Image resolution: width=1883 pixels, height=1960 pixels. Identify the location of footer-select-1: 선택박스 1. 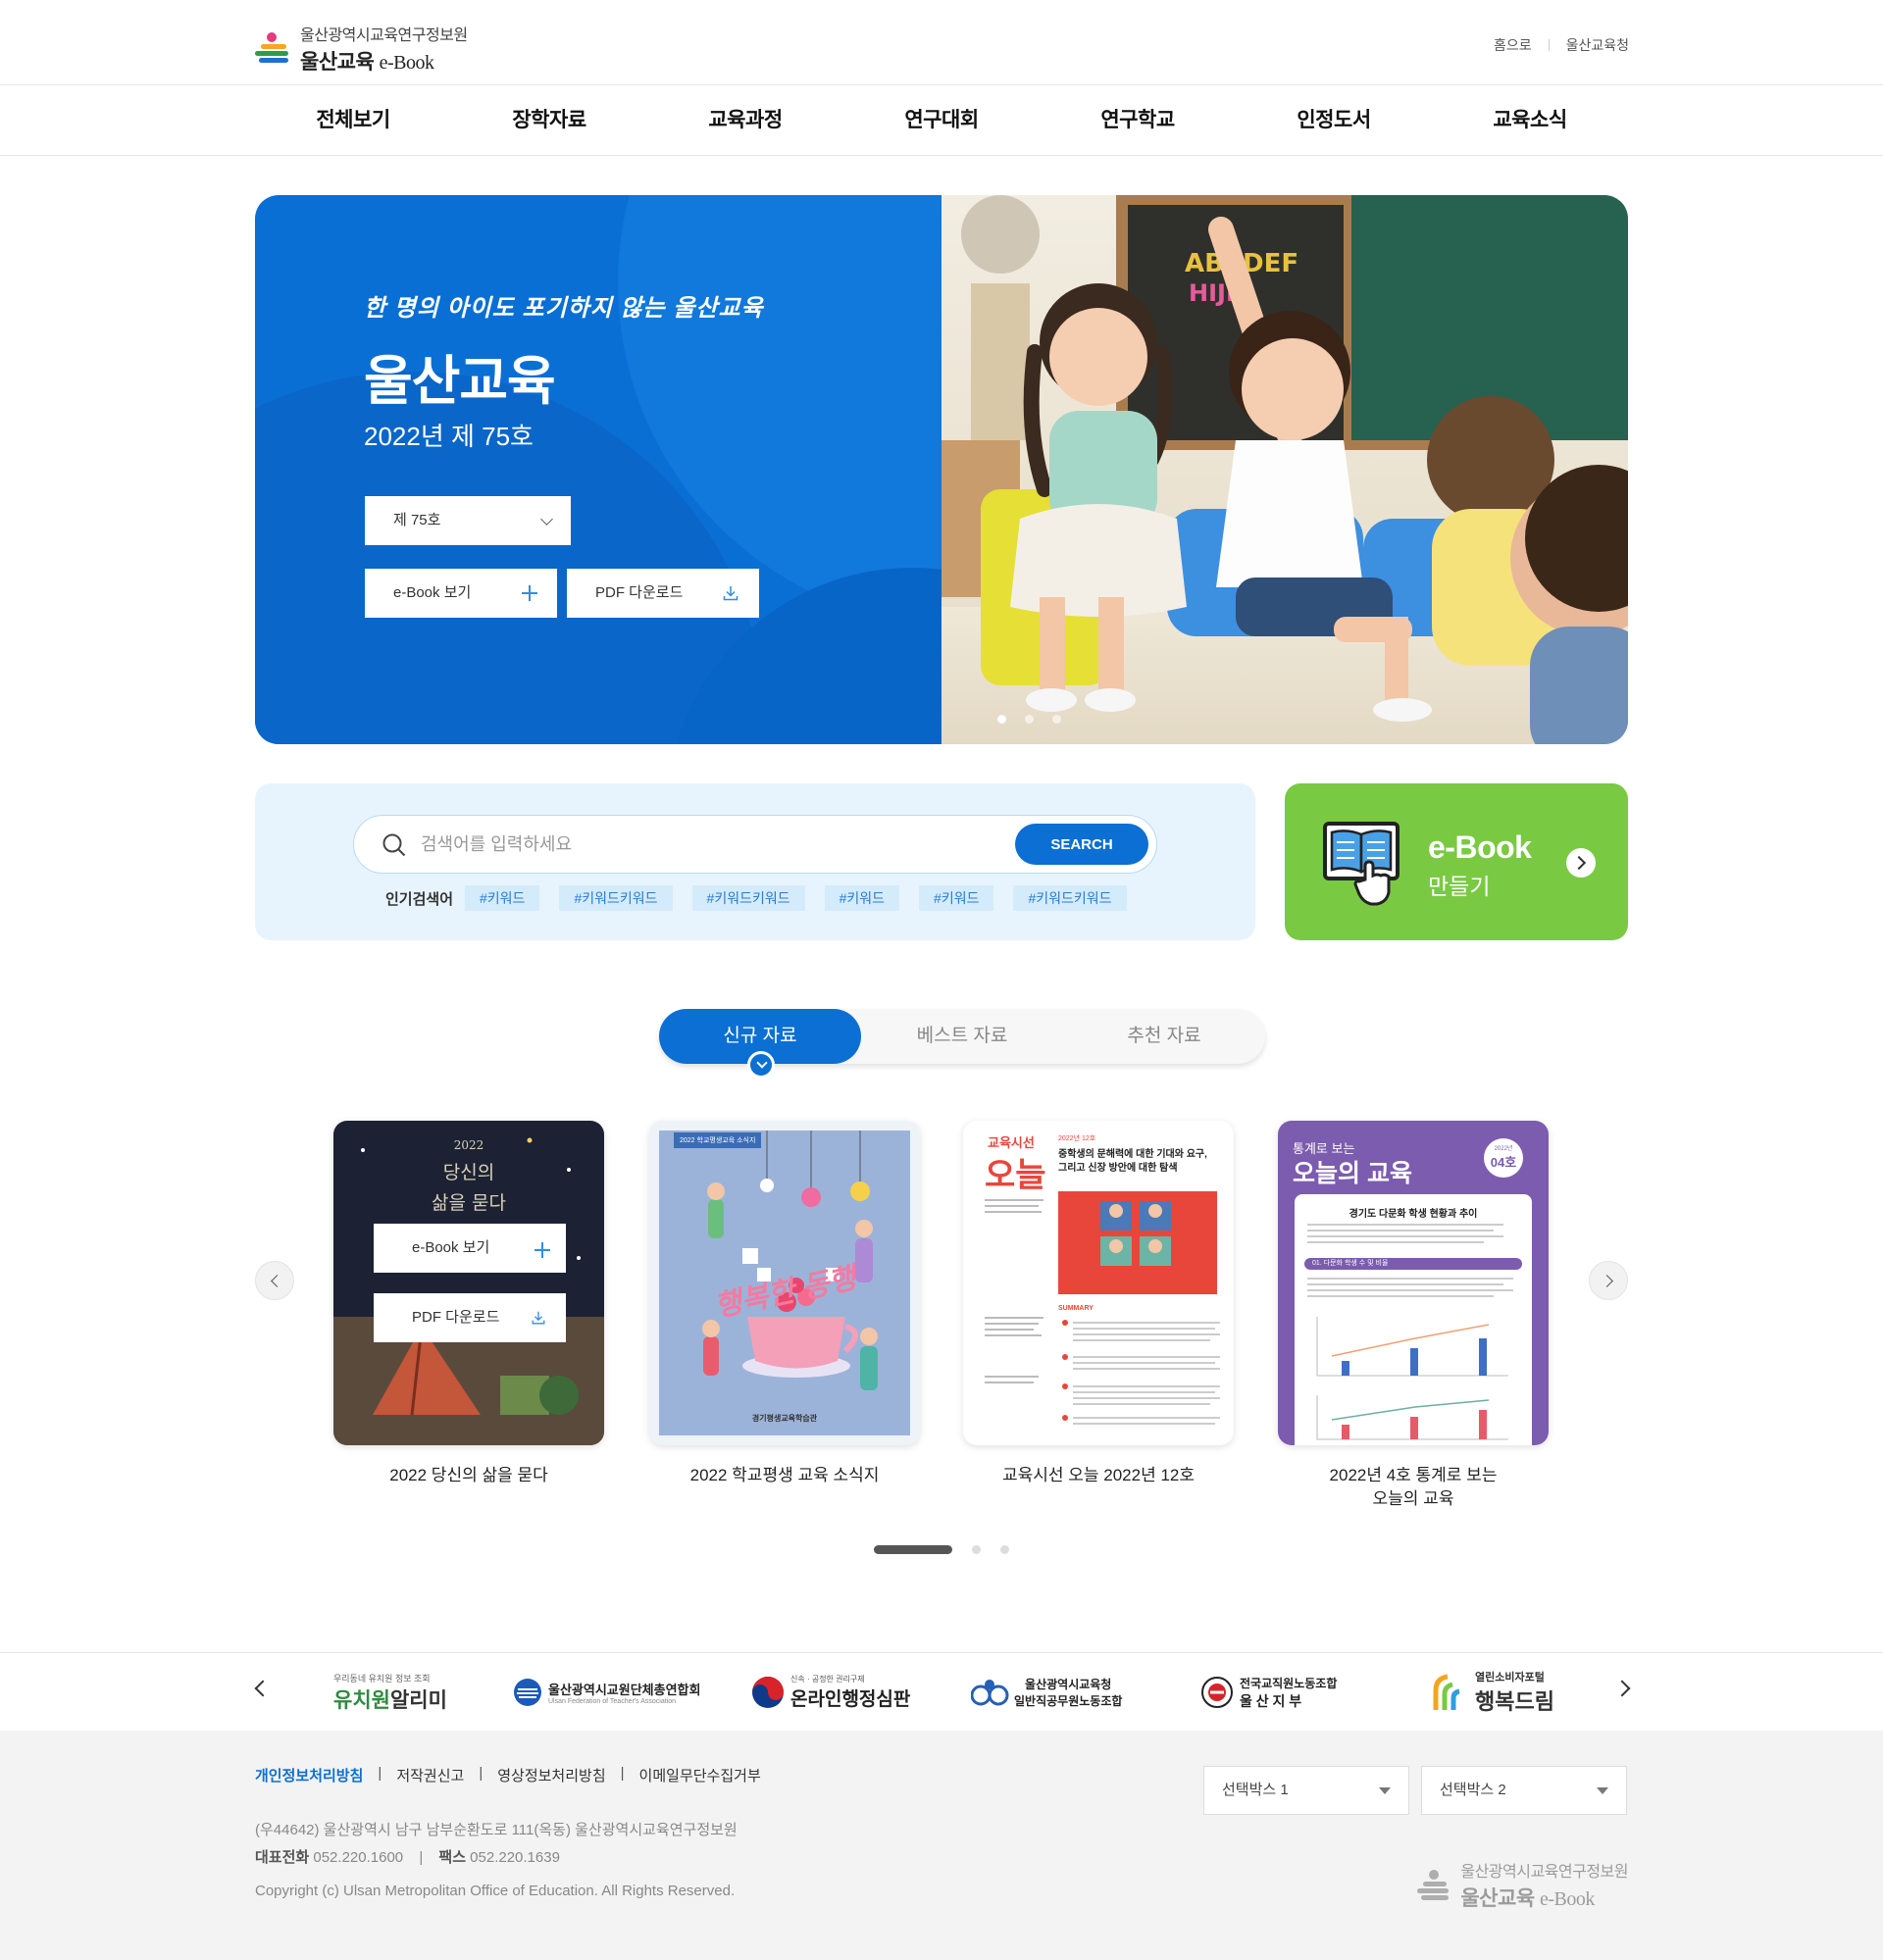
(1306, 1790).